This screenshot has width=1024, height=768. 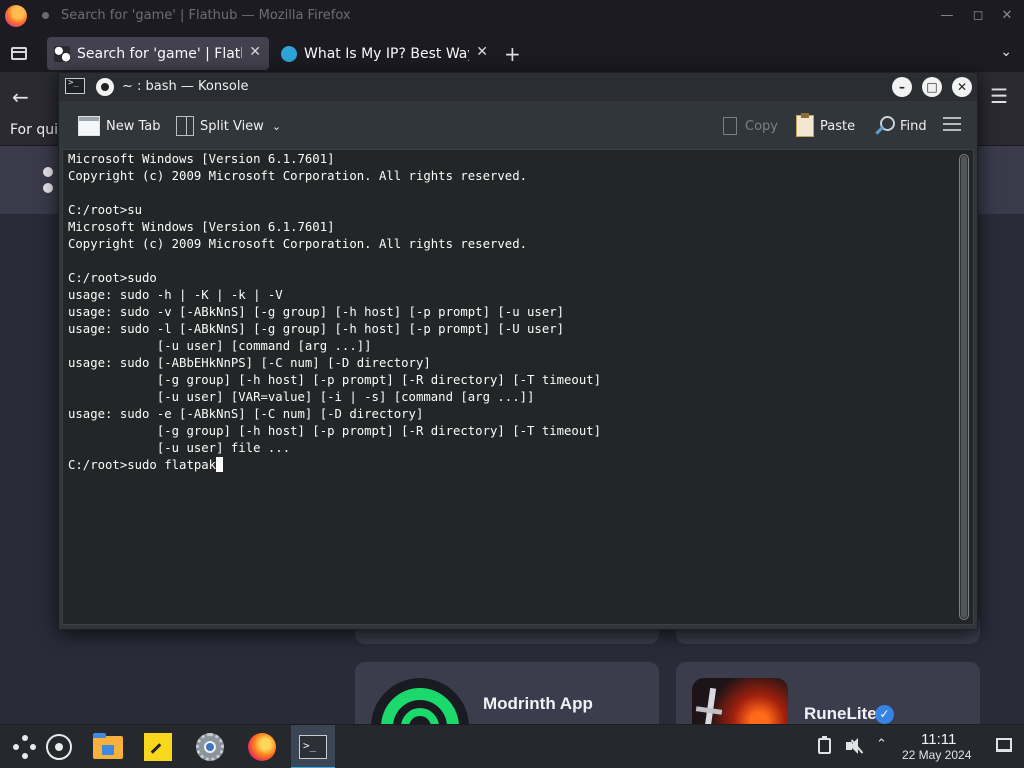 I want to click on firefox-view-icon, so click(x=19, y=53).